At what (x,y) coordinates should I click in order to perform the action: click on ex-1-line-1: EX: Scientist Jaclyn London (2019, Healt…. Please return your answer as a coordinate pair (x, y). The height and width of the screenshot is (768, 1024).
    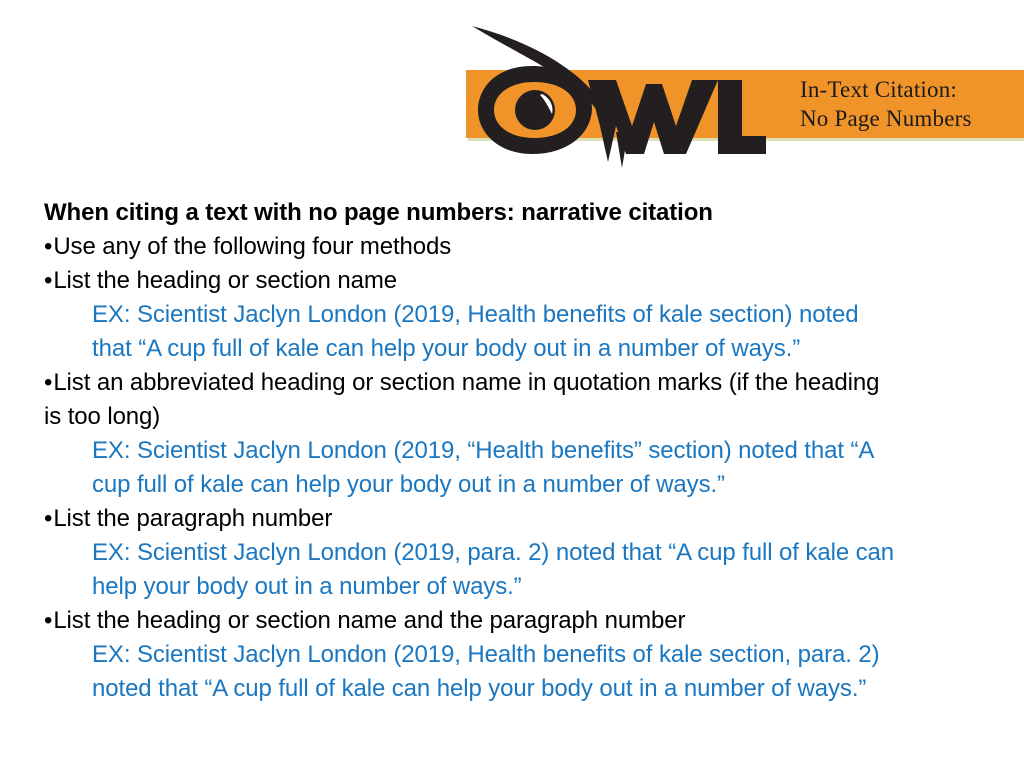
    Looking at the image, I should click on (475, 314).